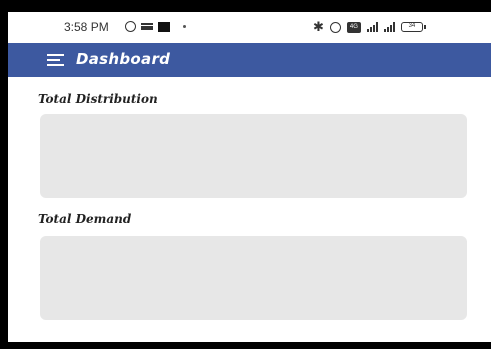 The height and width of the screenshot is (349, 491). Describe the element at coordinates (249, 60) in the screenshot. I see `app-bar: Dashboard` at that location.